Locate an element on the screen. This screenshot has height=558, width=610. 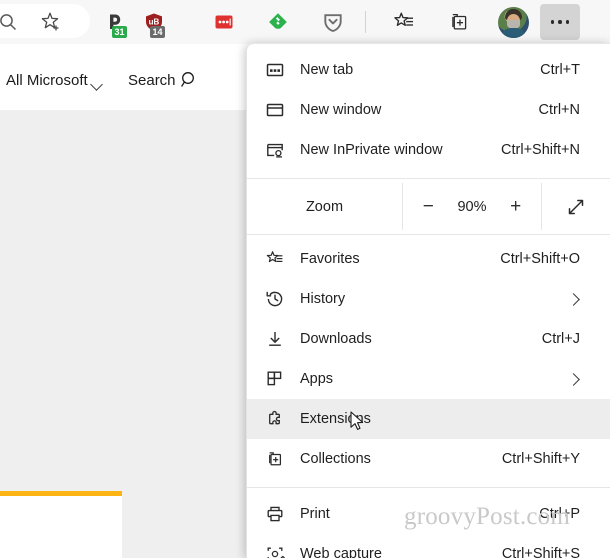
zoom-label: Zoom is located at coordinates (324, 206).